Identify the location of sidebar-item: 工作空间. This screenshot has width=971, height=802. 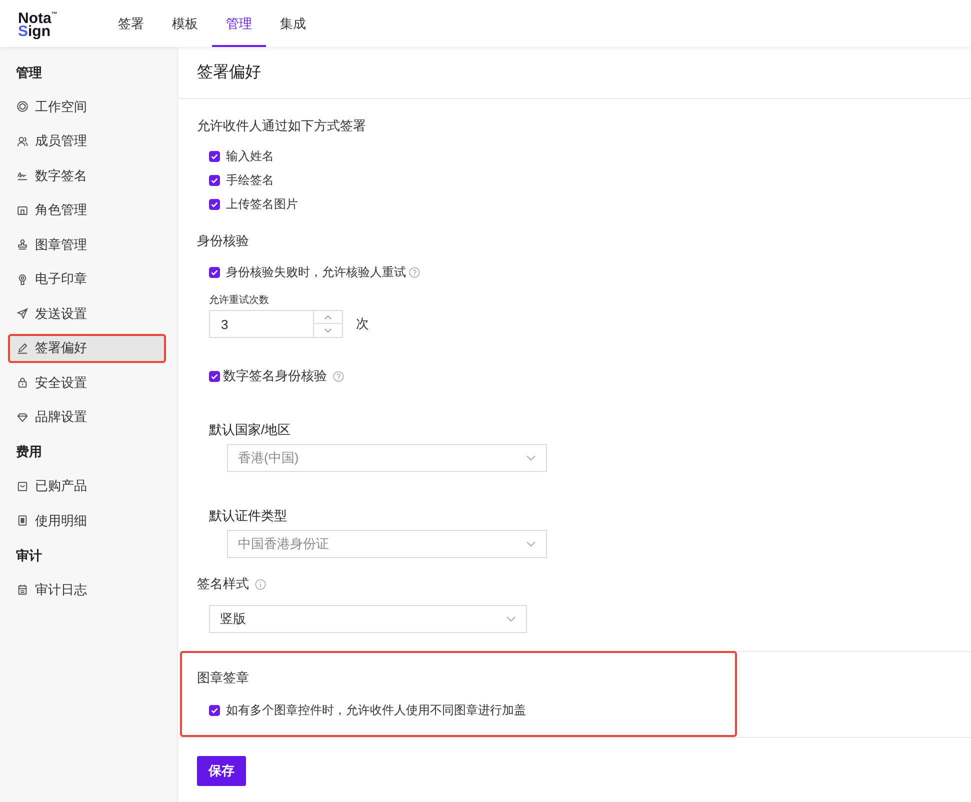
(87, 106).